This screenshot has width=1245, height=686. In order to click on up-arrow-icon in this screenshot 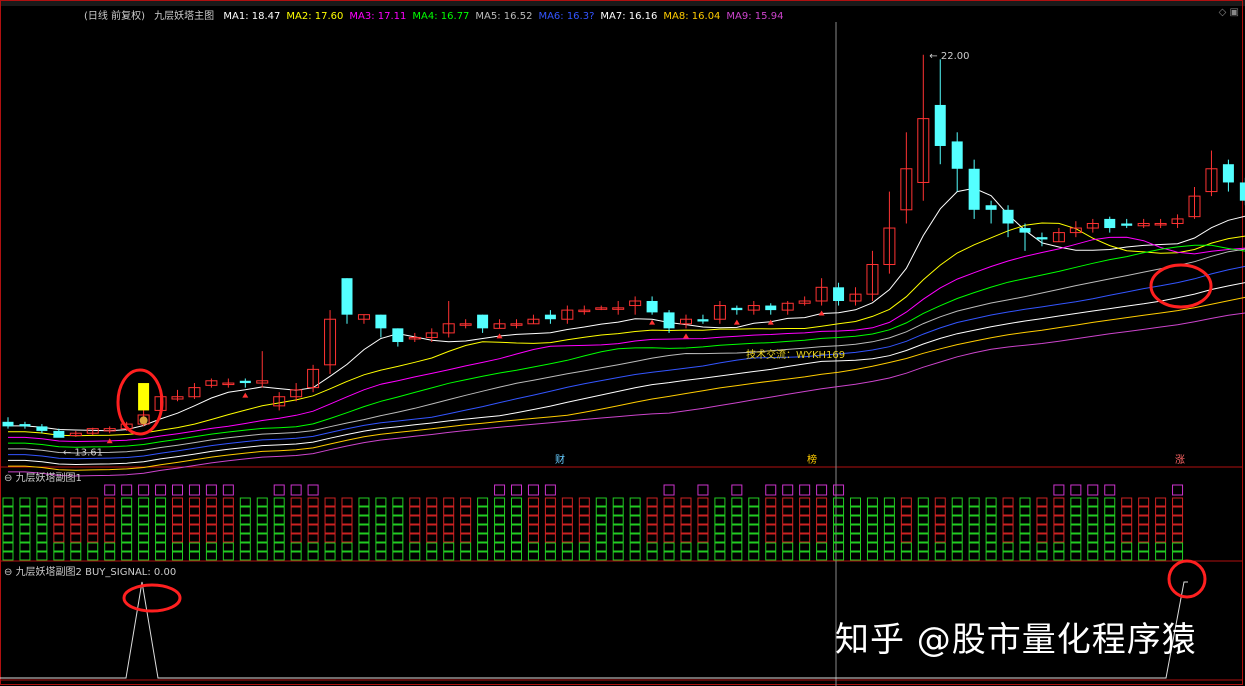, I will do `click(245, 395)`.